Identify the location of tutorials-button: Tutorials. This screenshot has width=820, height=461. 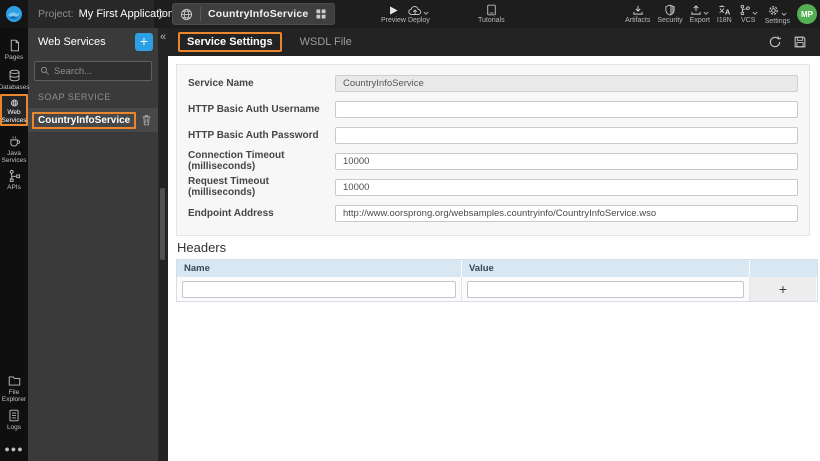
(491, 14).